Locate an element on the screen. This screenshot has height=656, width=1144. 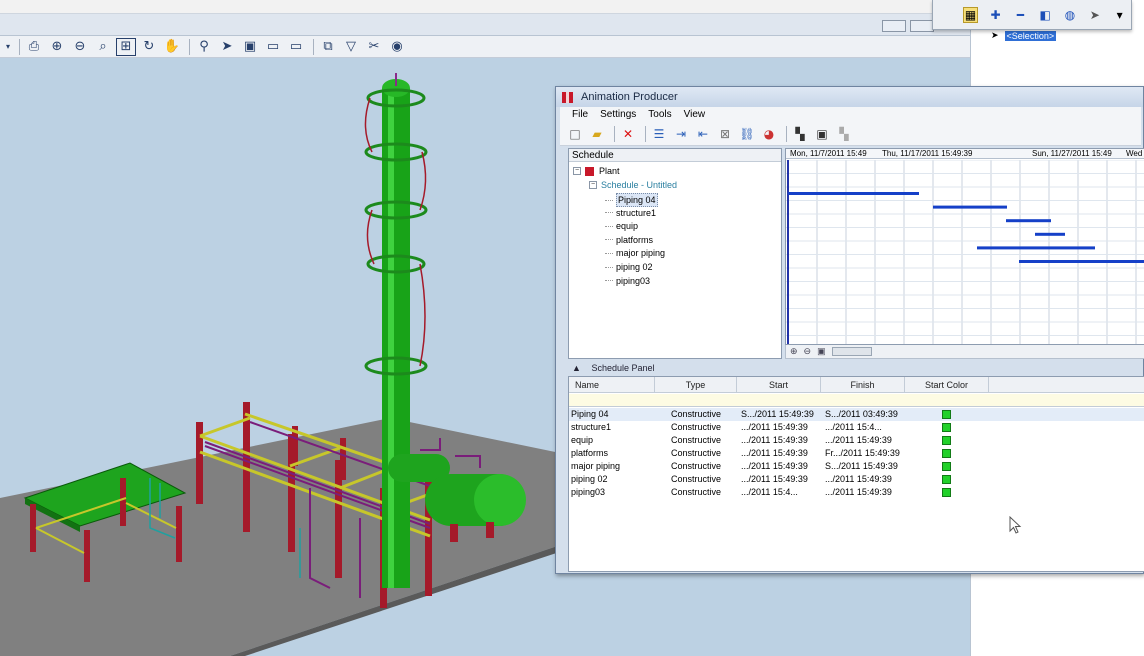
preview-icon: ▣ is located at coordinates (822, 134).